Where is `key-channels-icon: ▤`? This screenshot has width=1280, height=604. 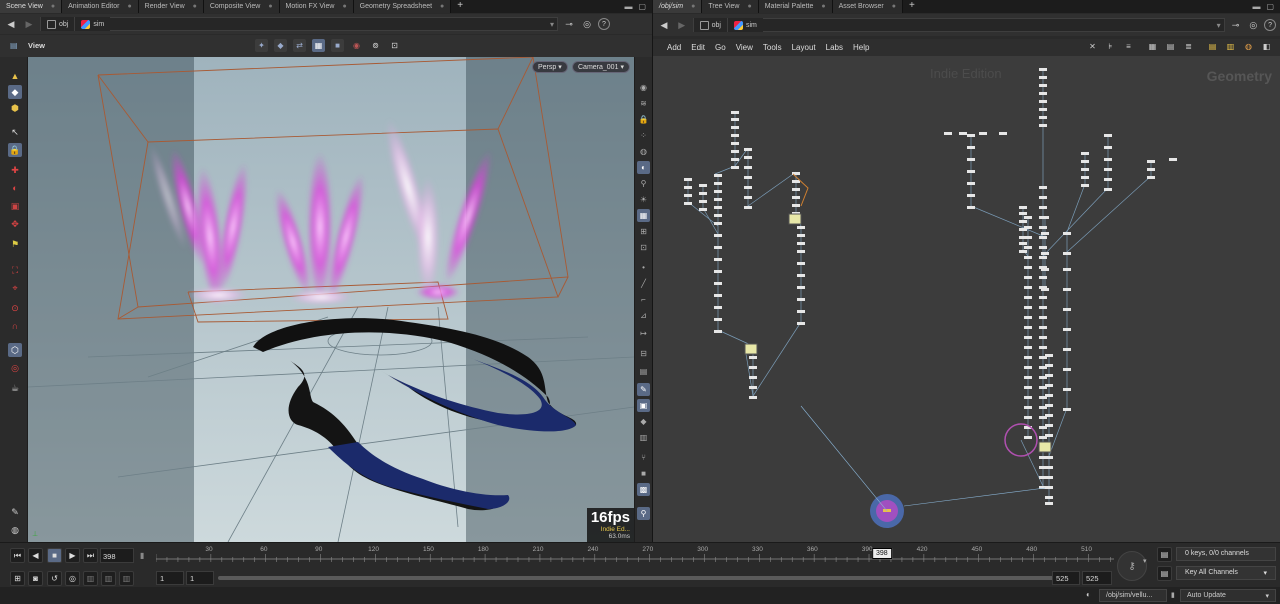
key-channels-icon: ▤ is located at coordinates (1164, 573).